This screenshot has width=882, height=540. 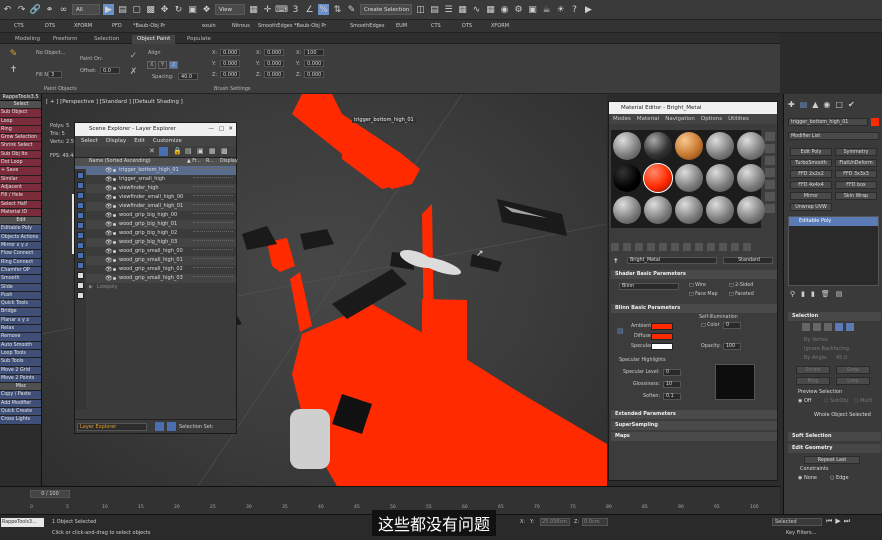 I want to click on soft-selection-rollout: Soft Selection, so click(x=834, y=436).